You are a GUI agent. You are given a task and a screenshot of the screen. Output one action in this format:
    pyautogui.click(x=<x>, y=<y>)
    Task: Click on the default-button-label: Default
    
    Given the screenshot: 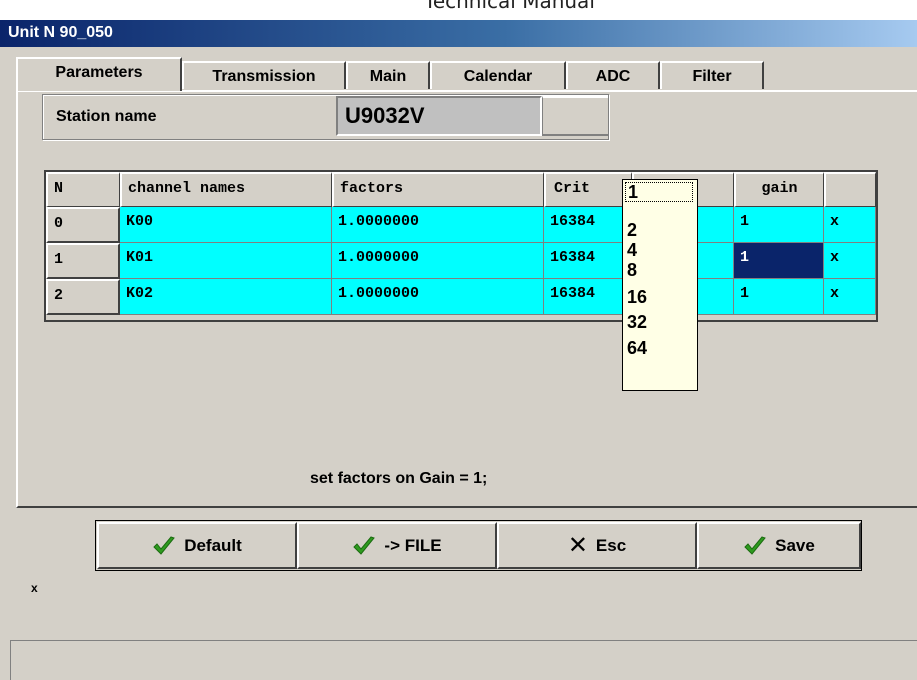 What is the action you would take?
    pyautogui.click(x=213, y=545)
    